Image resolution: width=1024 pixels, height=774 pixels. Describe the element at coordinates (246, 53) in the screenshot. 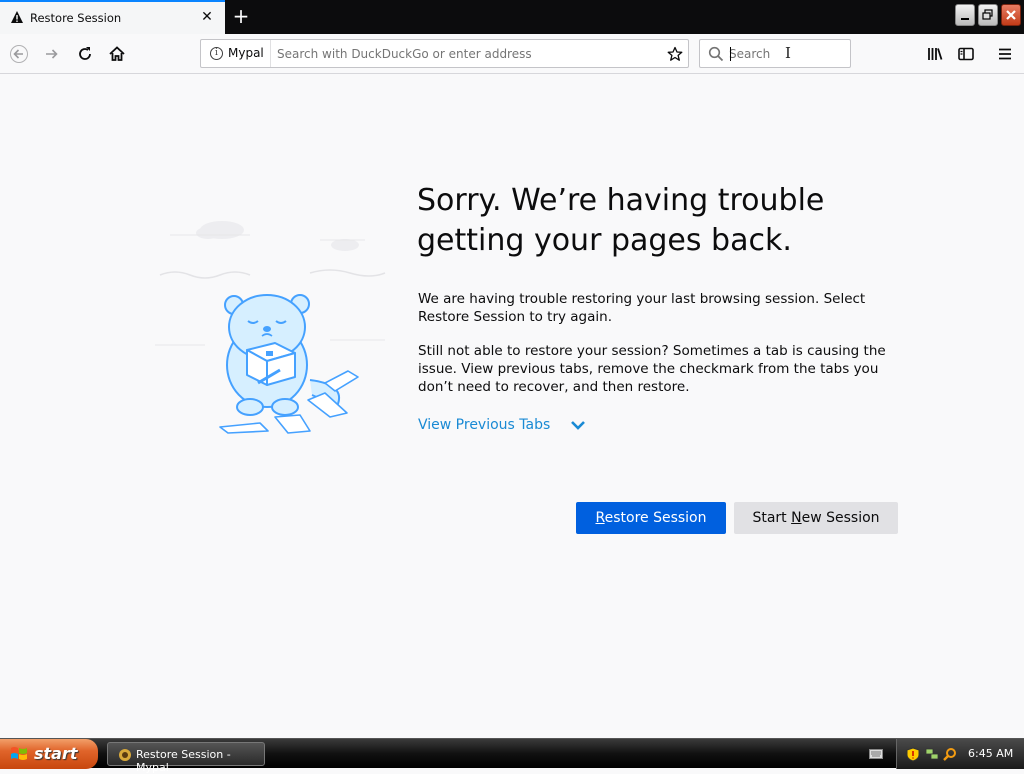

I see `site-identity-label: Mypal` at that location.